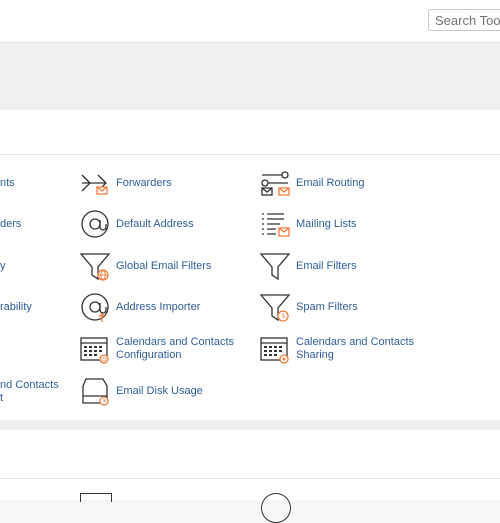 This screenshot has height=523, width=500. I want to click on tool-email-filters: Email Filters, so click(342, 266).